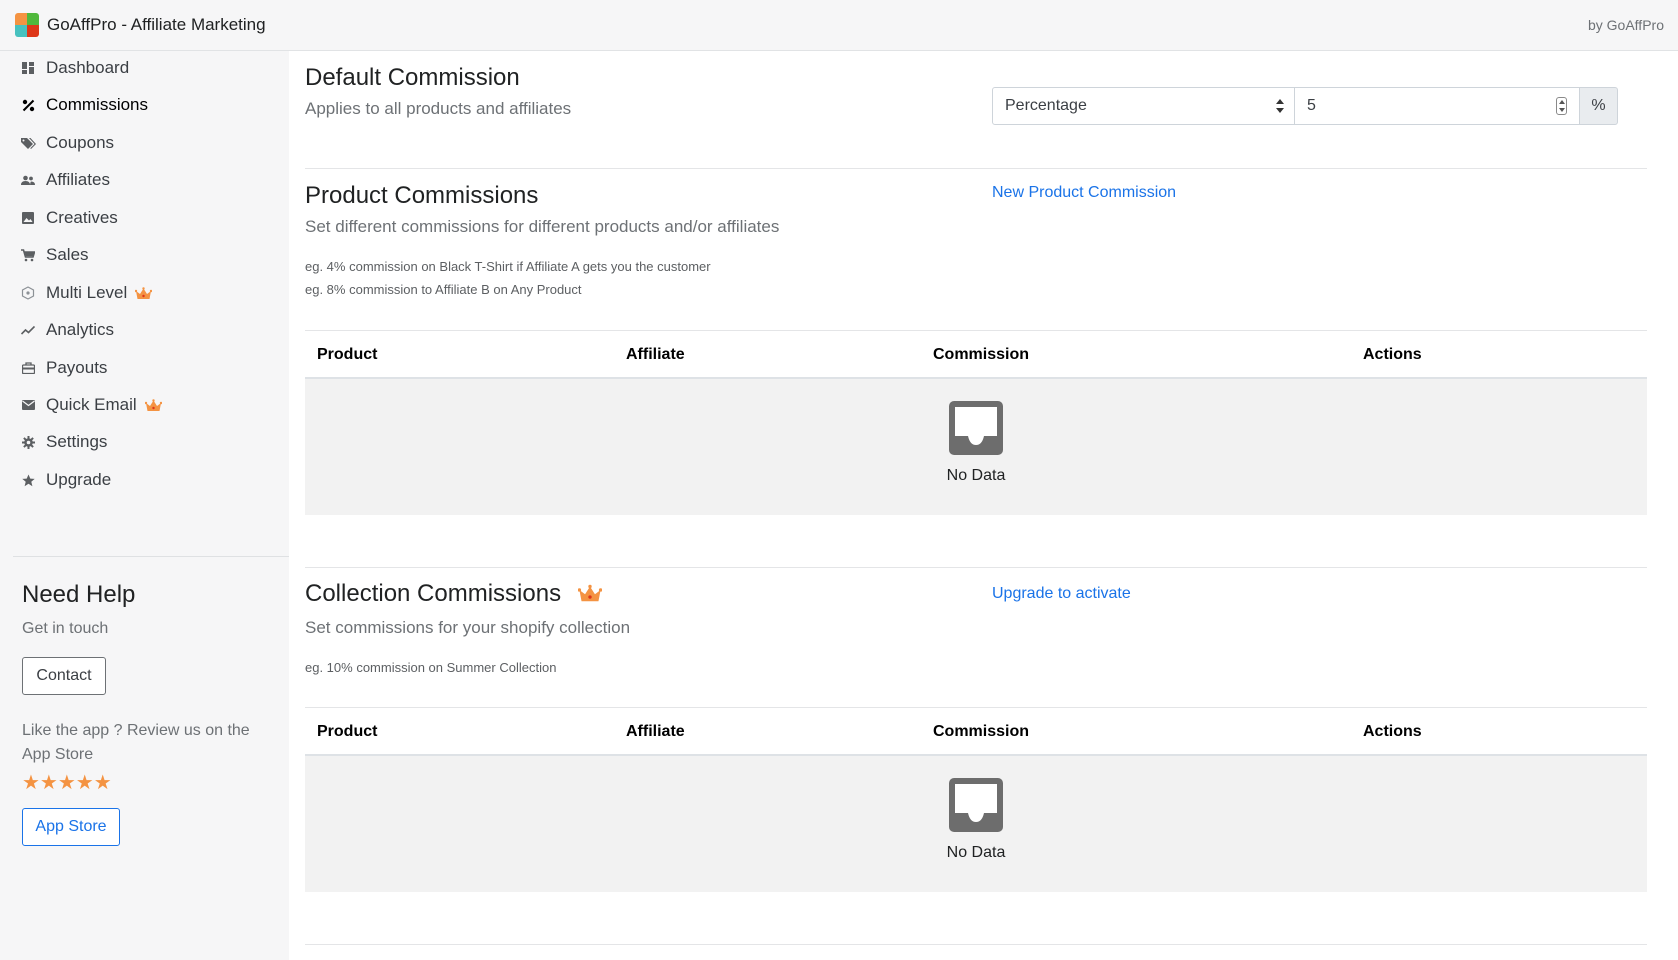 This screenshot has height=960, width=1678. I want to click on sidebar-item-label: Upgrade, so click(79, 479).